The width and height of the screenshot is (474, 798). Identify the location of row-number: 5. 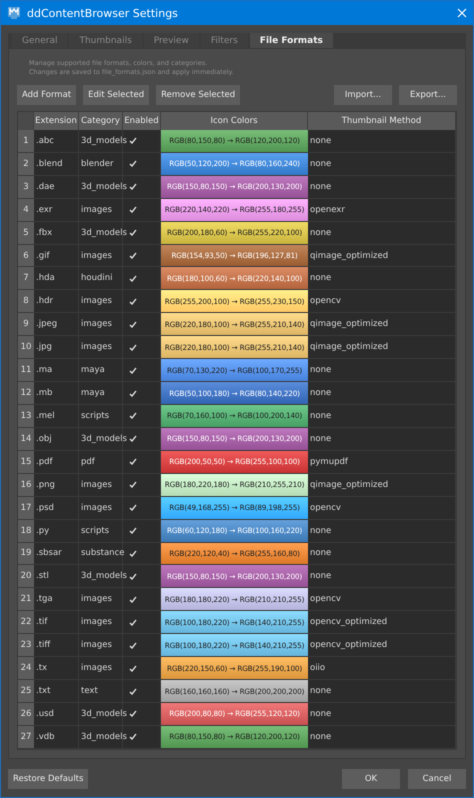
(26, 233).